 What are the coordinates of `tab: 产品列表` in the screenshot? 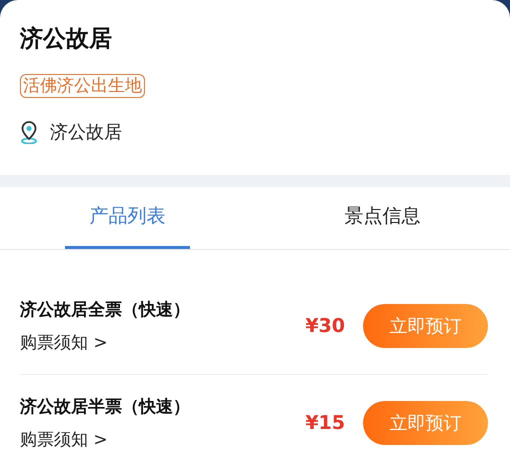 It's located at (127, 217).